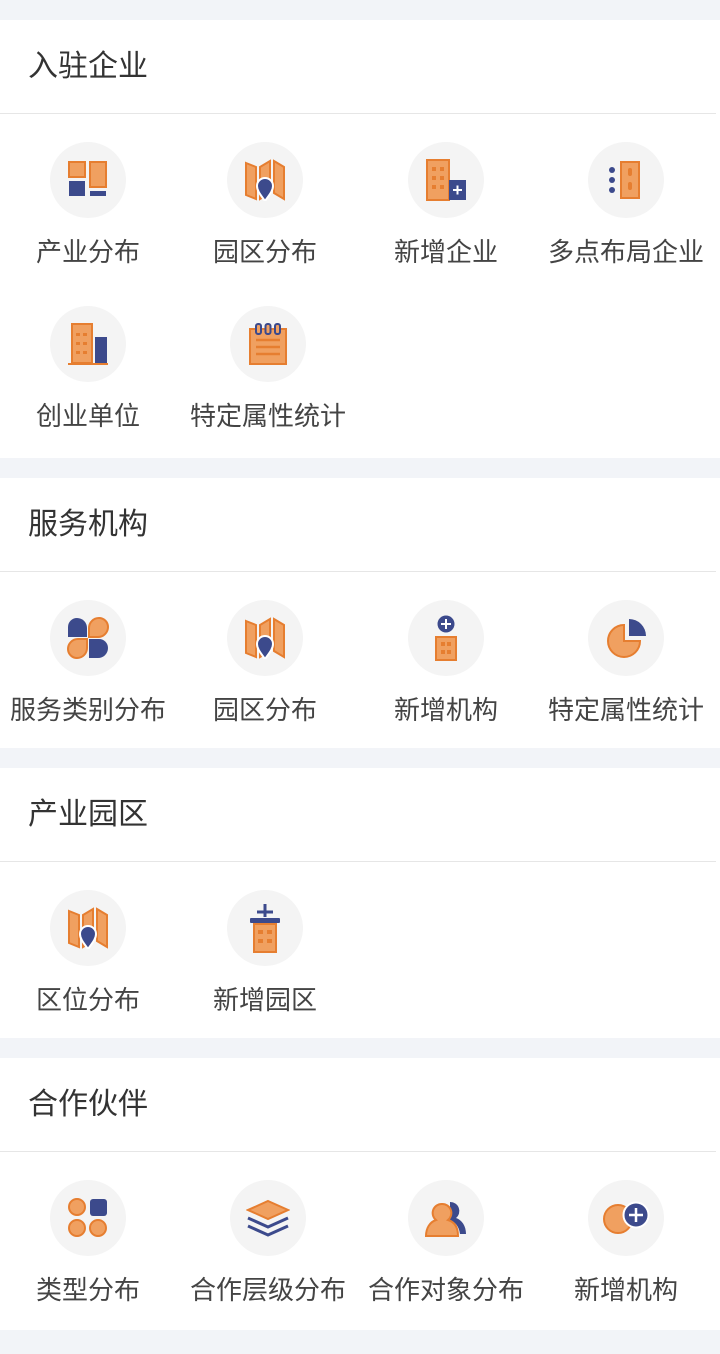 This screenshot has width=720, height=1354. I want to click on menu-item-label: 新增企业, so click(445, 253).